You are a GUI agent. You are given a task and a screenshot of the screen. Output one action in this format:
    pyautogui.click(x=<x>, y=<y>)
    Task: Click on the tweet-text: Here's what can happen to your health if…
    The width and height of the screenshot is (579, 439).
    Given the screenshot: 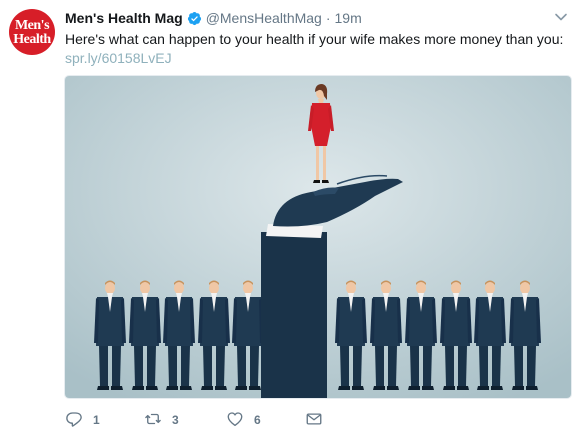 What is the action you would take?
    pyautogui.click(x=314, y=39)
    